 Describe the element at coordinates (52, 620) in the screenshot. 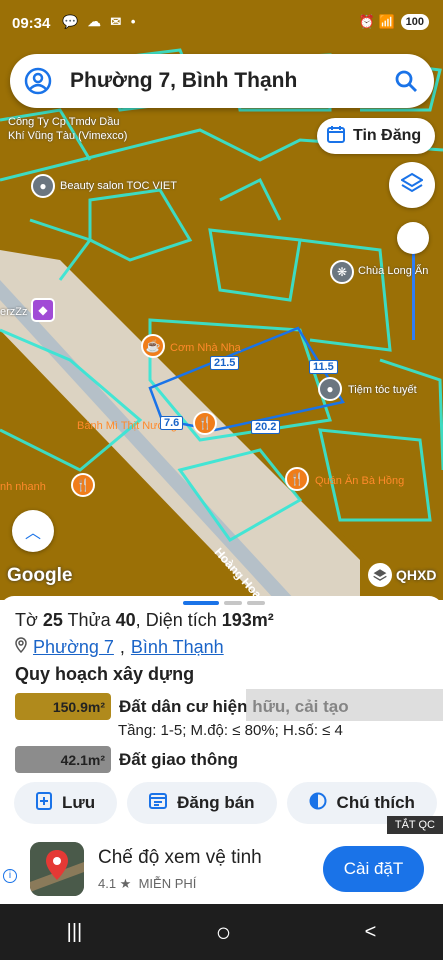

I see `to-value: 25` at that location.